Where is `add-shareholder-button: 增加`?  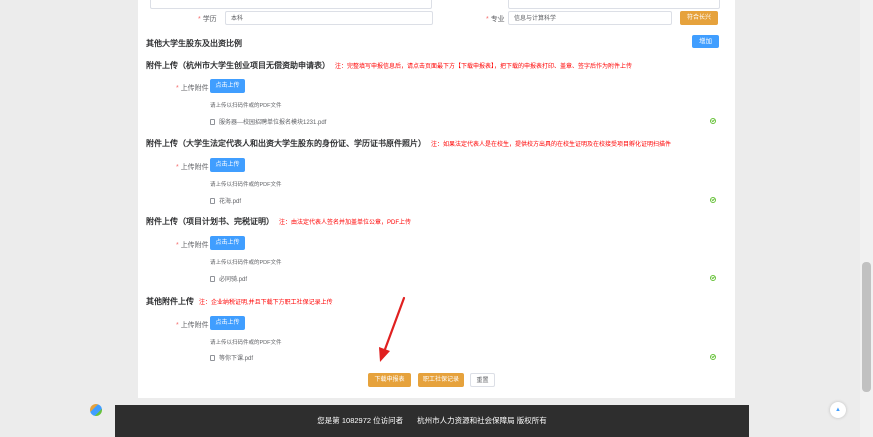 add-shareholder-button: 增加 is located at coordinates (705, 41).